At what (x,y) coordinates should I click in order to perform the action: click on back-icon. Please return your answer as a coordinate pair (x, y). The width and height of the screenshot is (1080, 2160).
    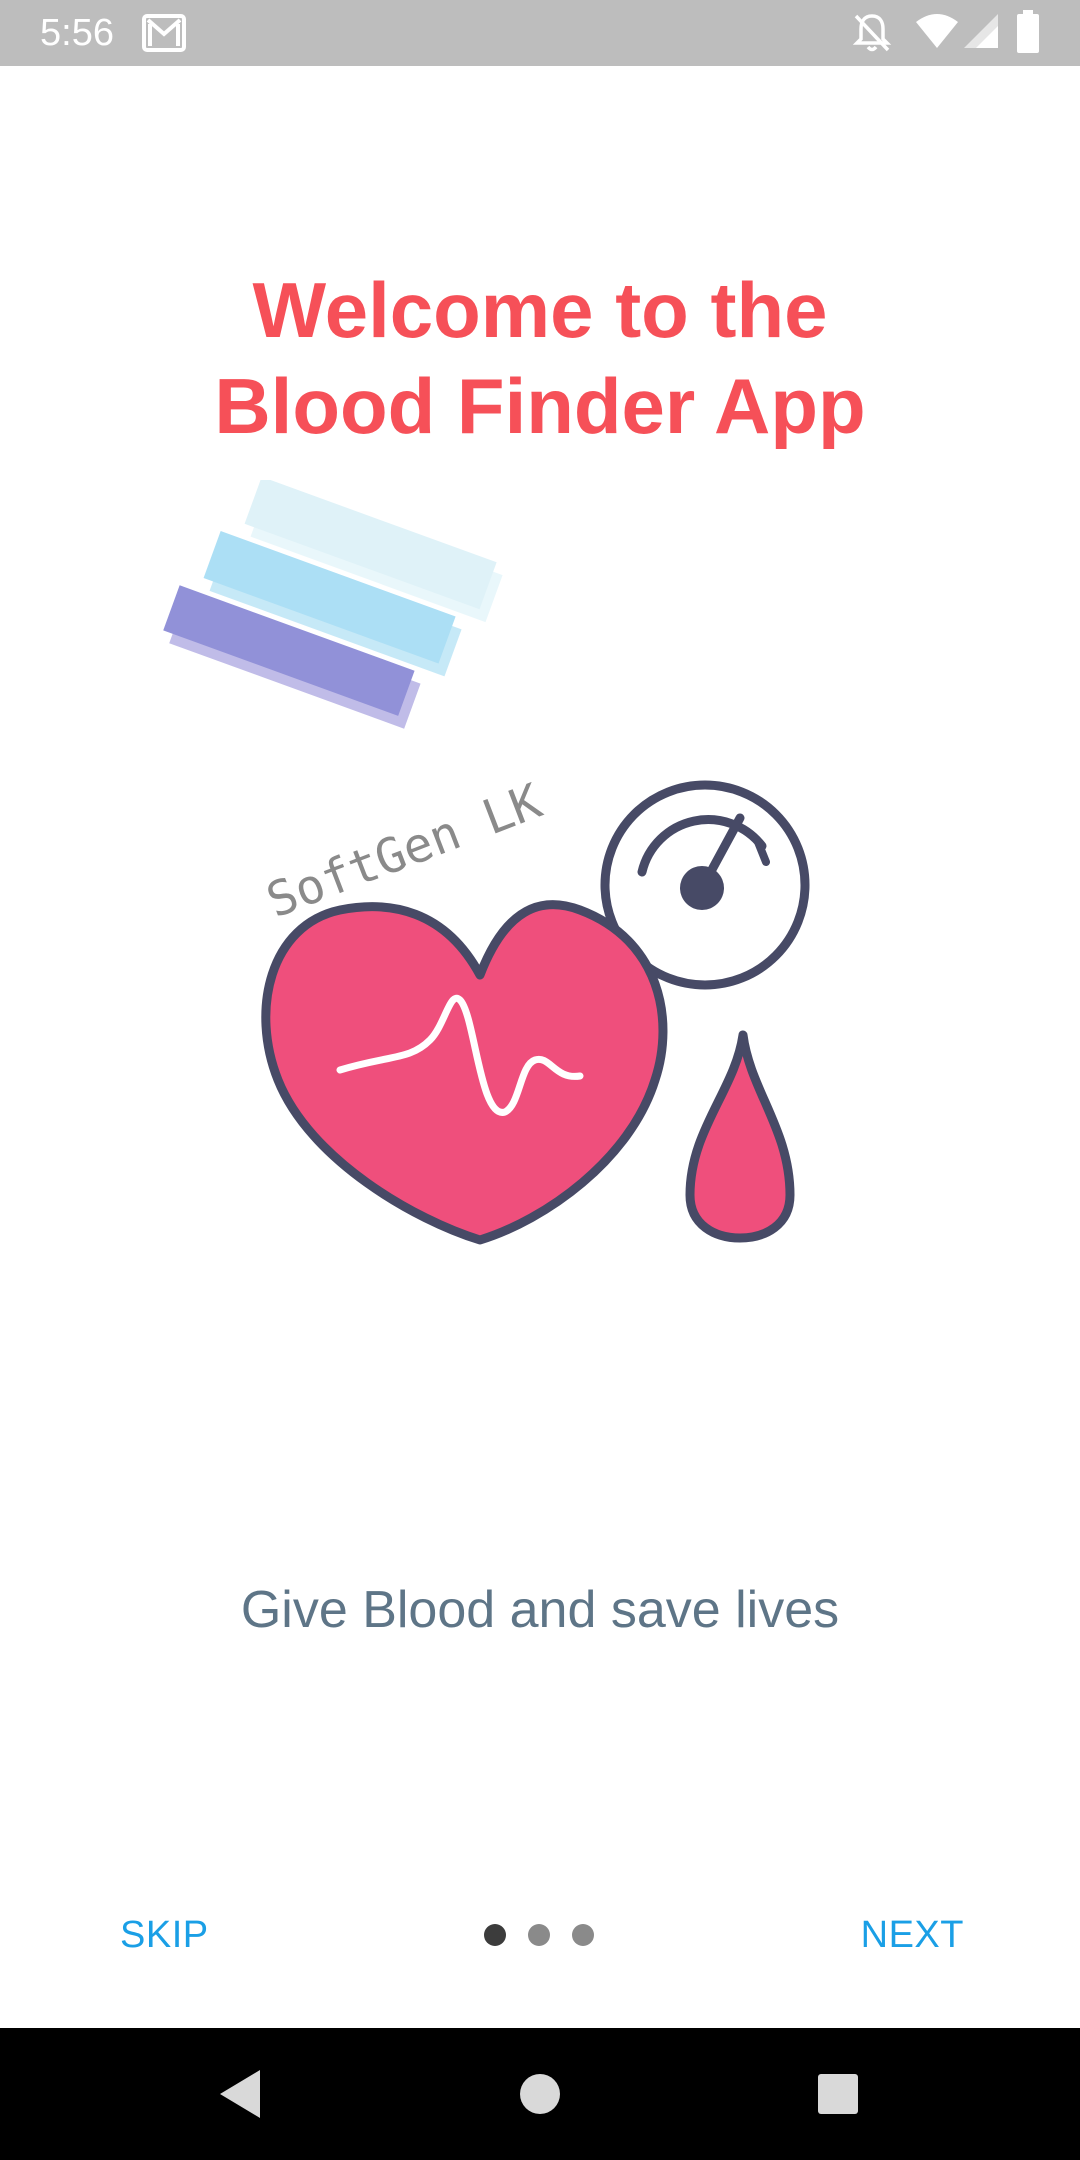
    Looking at the image, I should click on (240, 2094).